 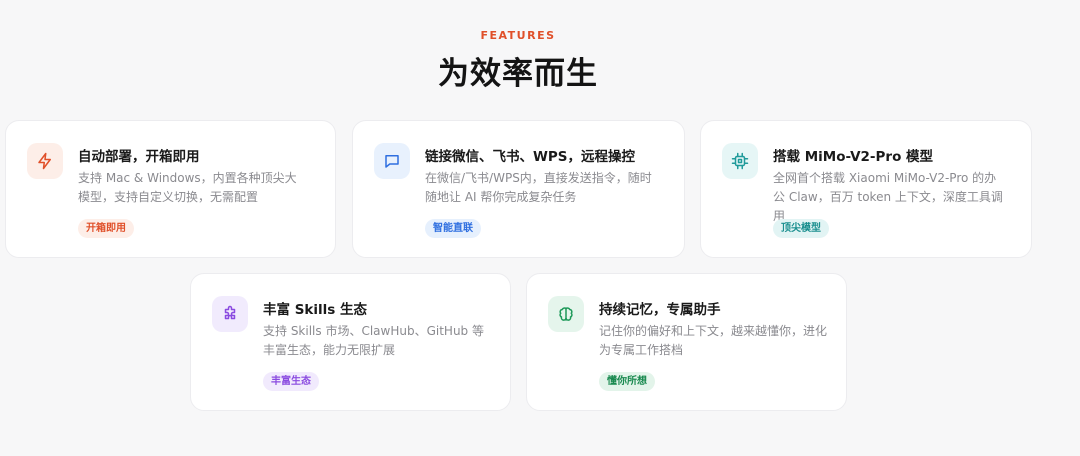 I want to click on feature-description: 支持 Skills 市场、ClawHub、GitHub 等丰富生态，能力无限扩展, so click(x=373, y=340).